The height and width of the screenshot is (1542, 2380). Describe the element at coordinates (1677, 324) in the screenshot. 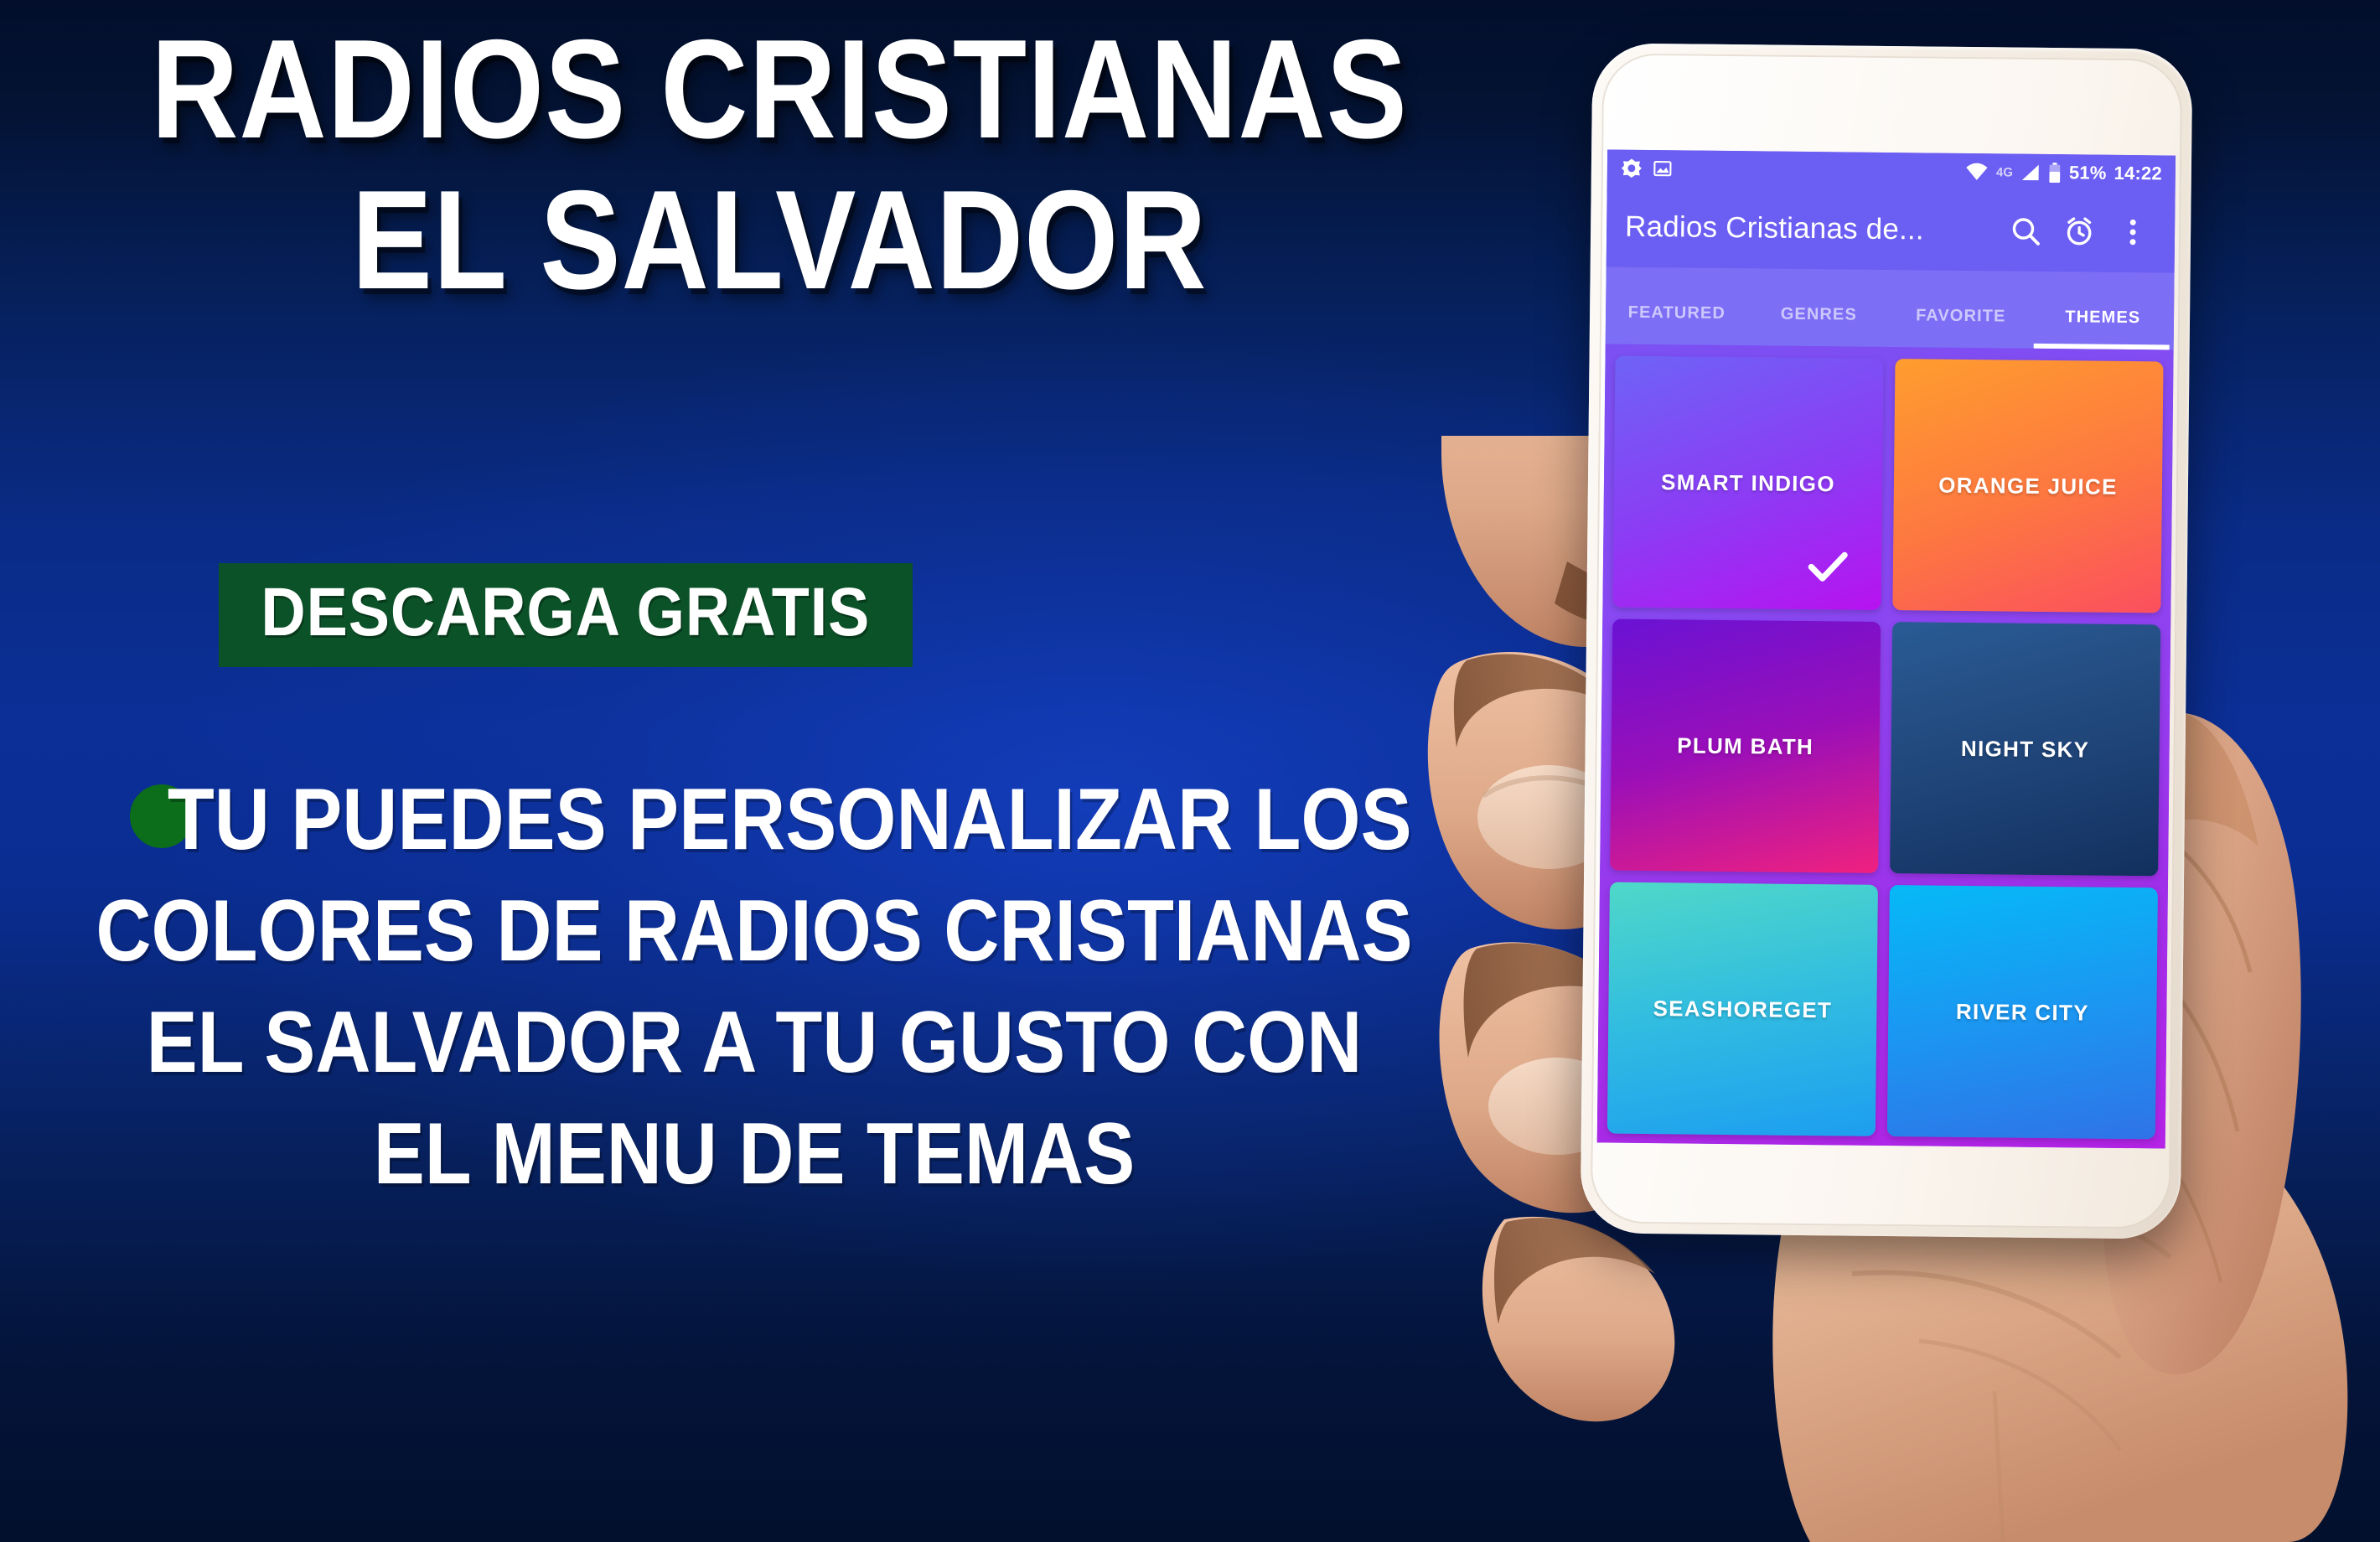

I see `tab-featured: FEATURED` at that location.